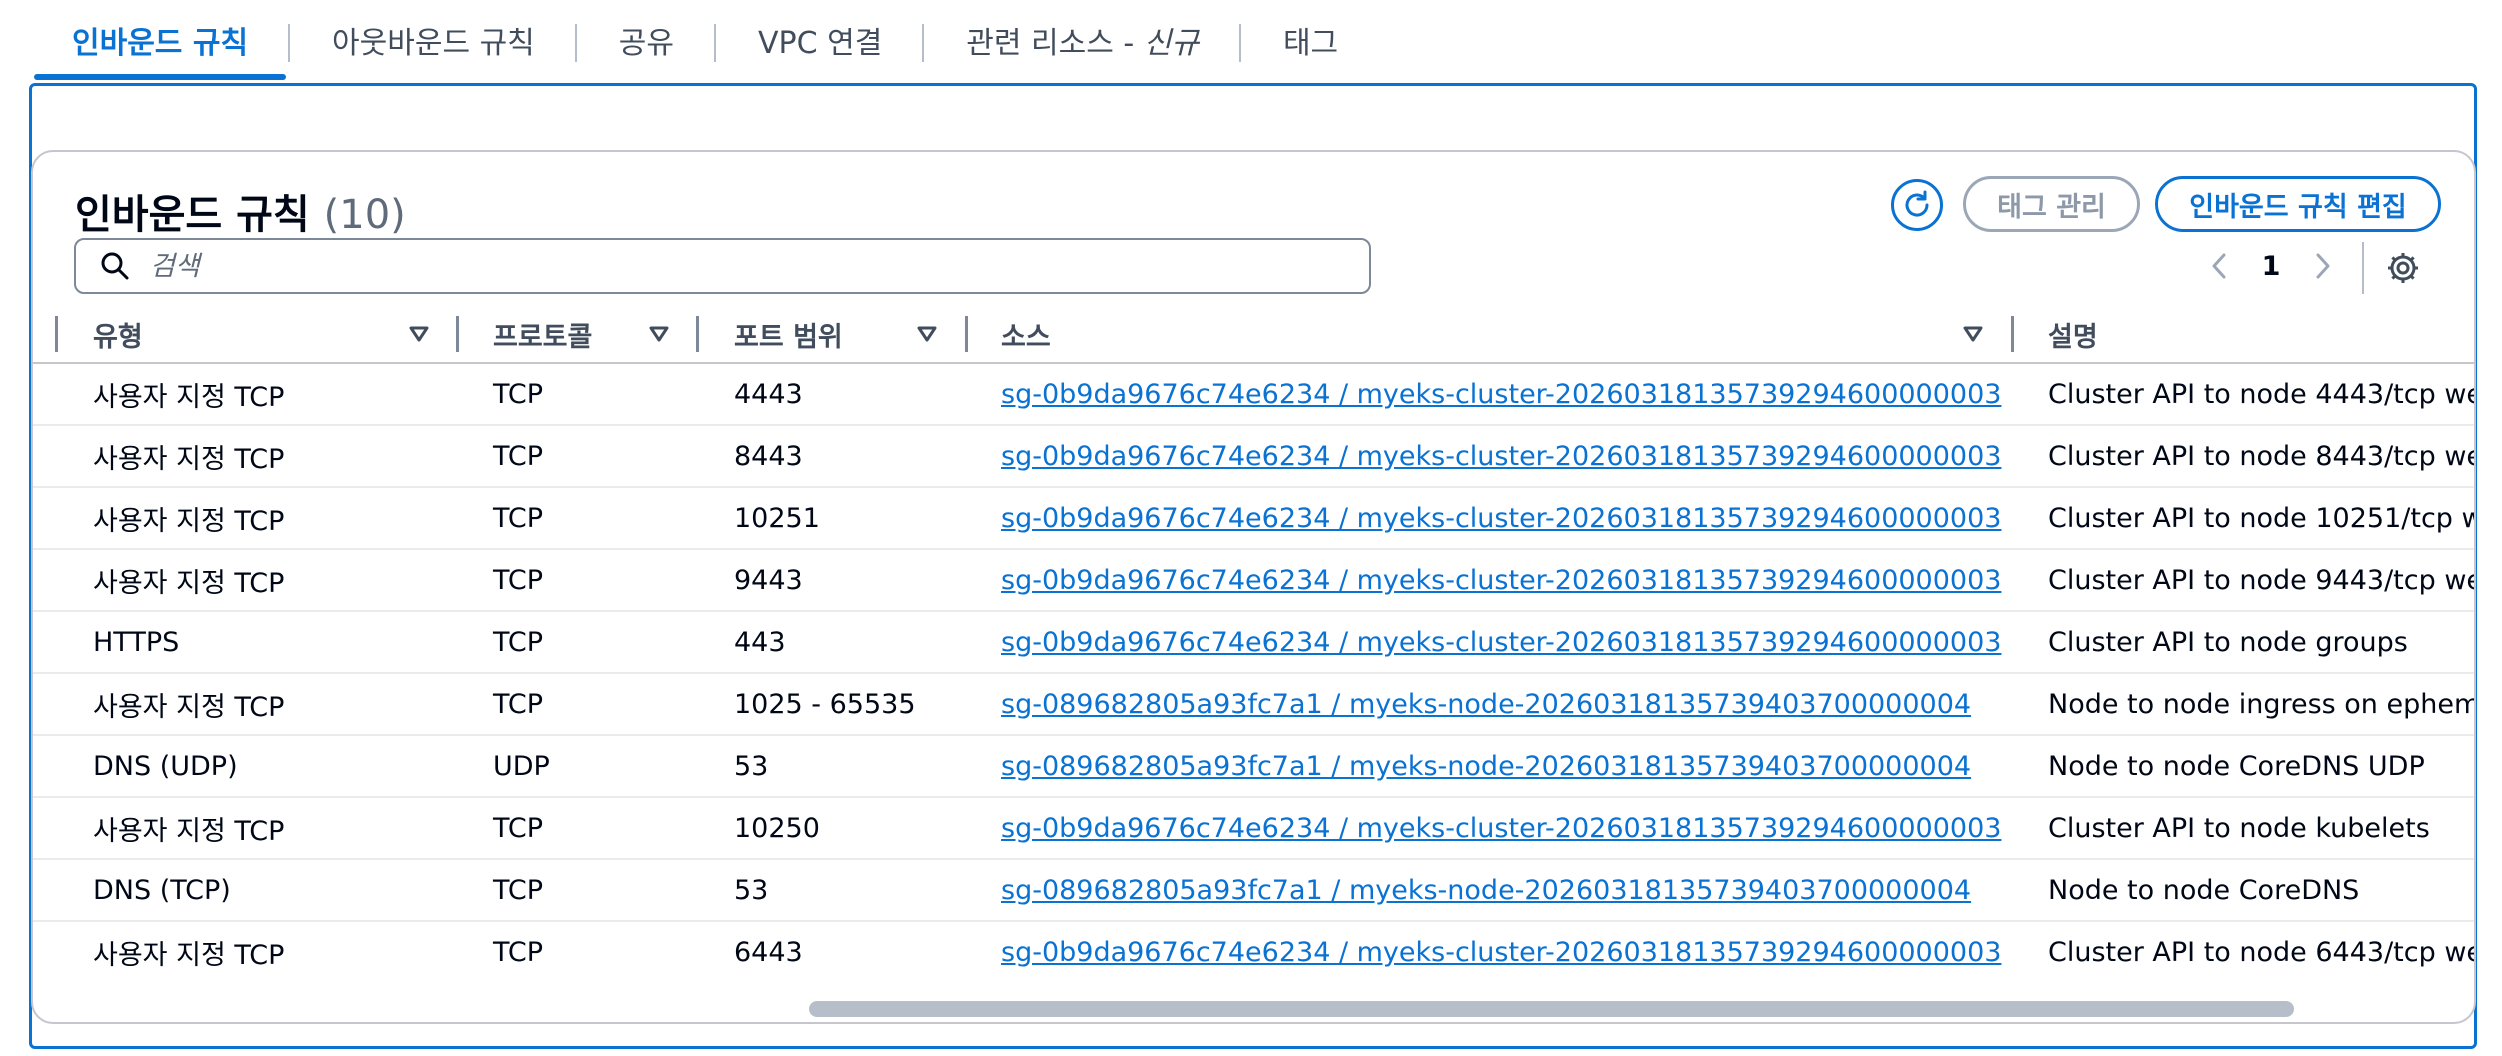 This screenshot has height=1056, width=2502. What do you see at coordinates (768, 394) in the screenshot?
I see `cell-port-range: 4443` at bounding box center [768, 394].